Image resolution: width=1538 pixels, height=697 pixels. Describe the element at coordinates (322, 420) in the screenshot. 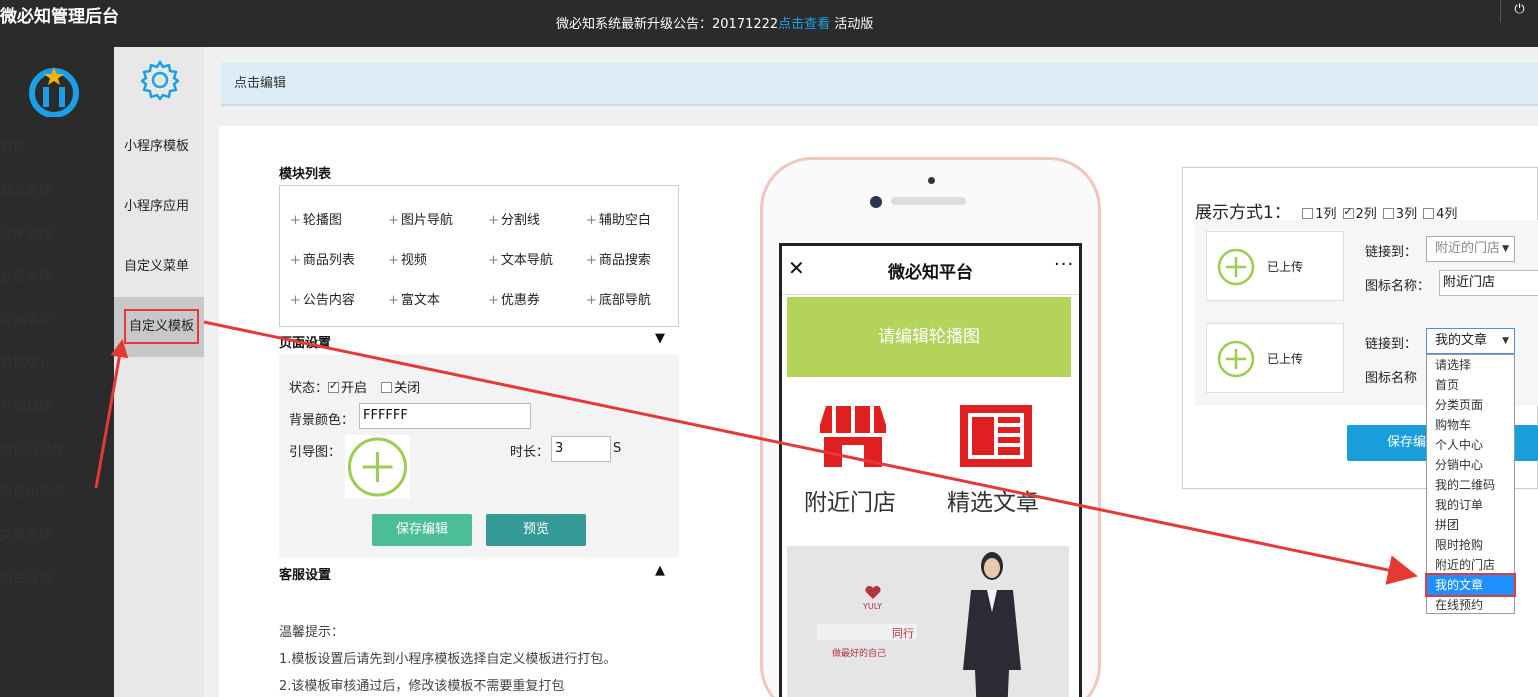

I see `bg-color-label: 背景颜色：` at that location.